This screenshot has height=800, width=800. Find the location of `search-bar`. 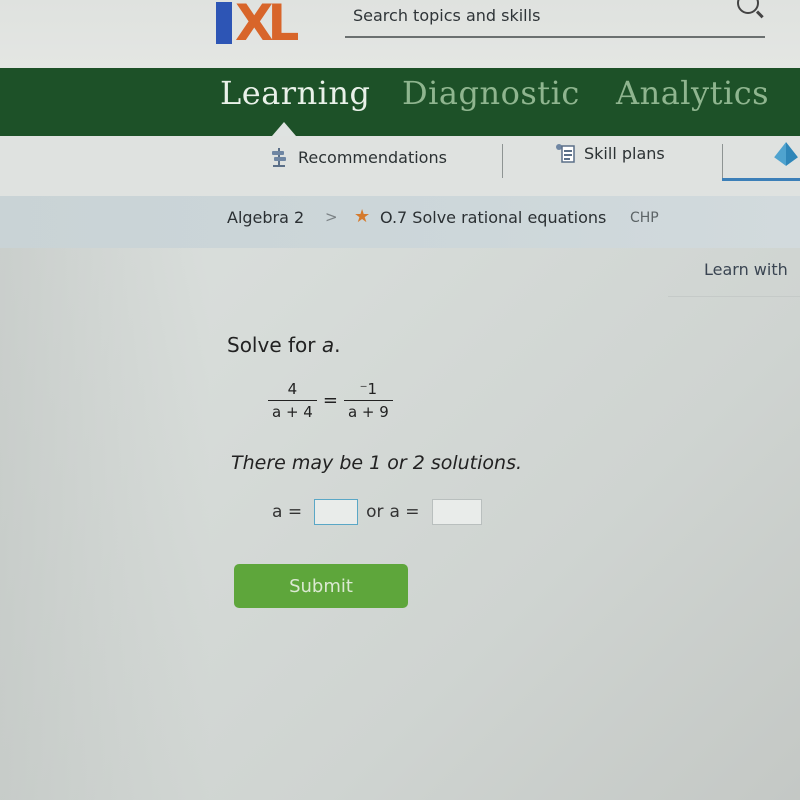

search-bar is located at coordinates (555, 19).